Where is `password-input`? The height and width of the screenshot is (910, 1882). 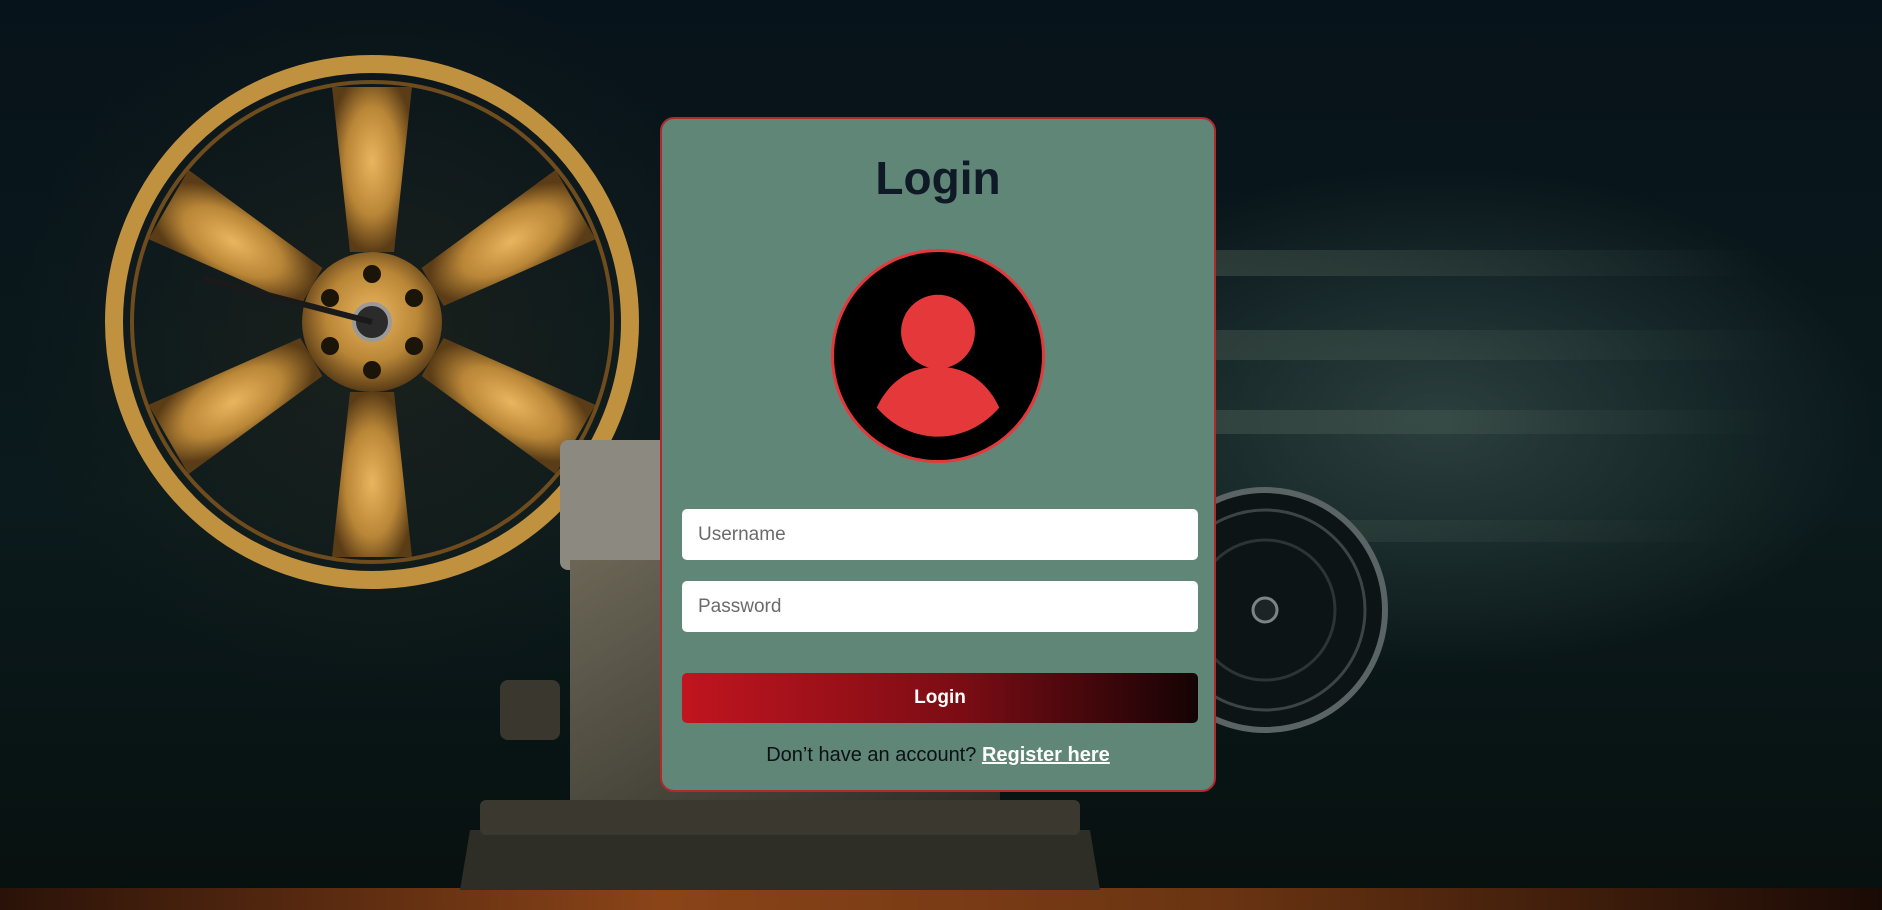
password-input is located at coordinates (940, 606).